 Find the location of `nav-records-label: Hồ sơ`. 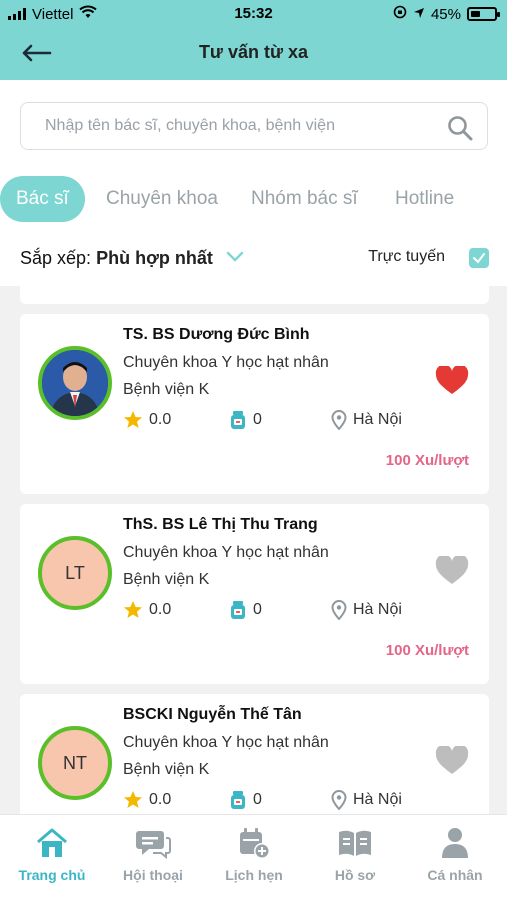

nav-records-label: Hồ sơ is located at coordinates (355, 875).